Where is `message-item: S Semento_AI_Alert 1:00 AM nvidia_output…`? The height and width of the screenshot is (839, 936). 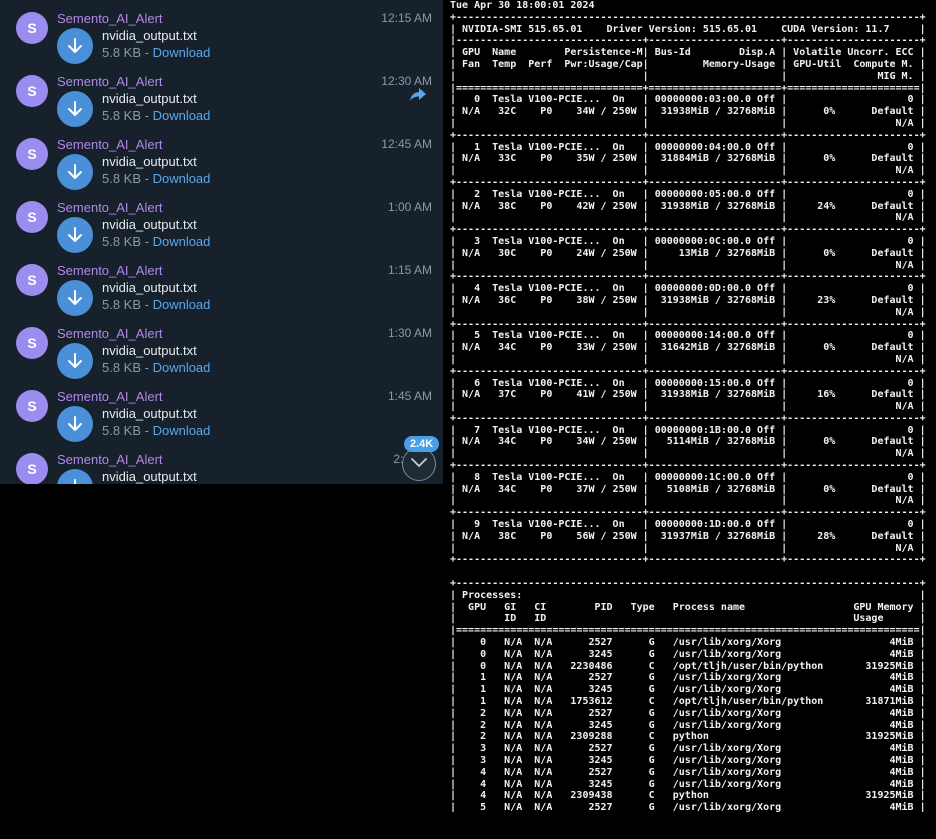
message-item: S Semento_AI_Alert 1:00 AM nvidia_output… is located at coordinates (221, 228).